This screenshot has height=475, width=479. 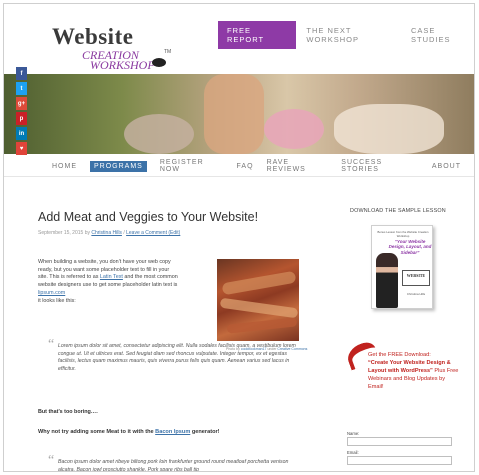 I want to click on boring-heading: But that’s too boring…., so click(x=68, y=412).